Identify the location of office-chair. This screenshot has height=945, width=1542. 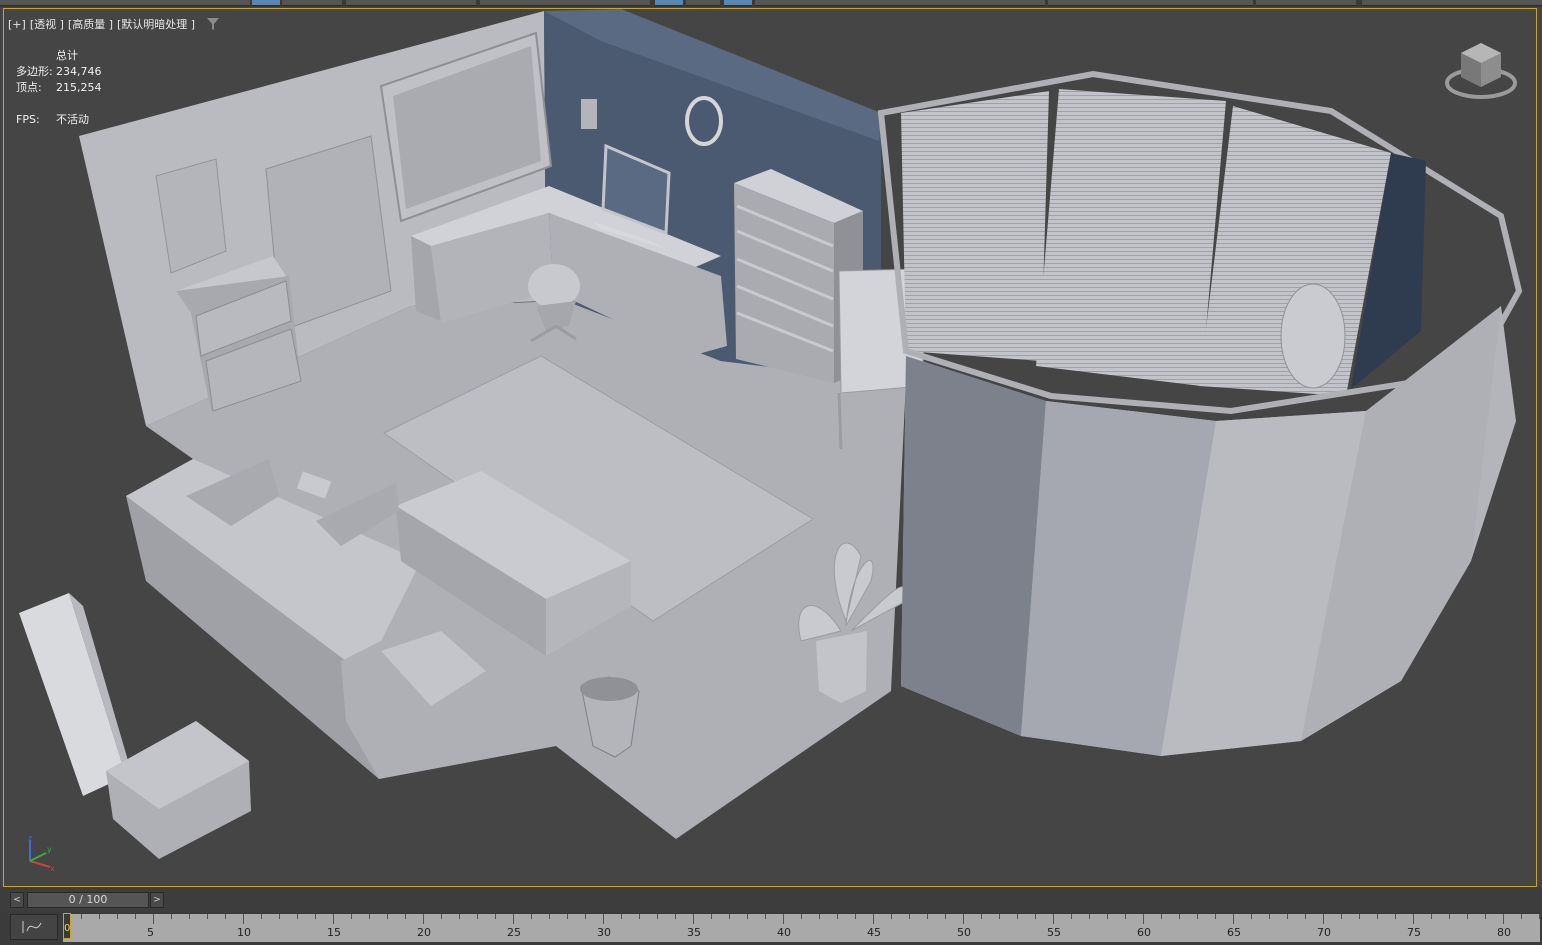
(554, 286).